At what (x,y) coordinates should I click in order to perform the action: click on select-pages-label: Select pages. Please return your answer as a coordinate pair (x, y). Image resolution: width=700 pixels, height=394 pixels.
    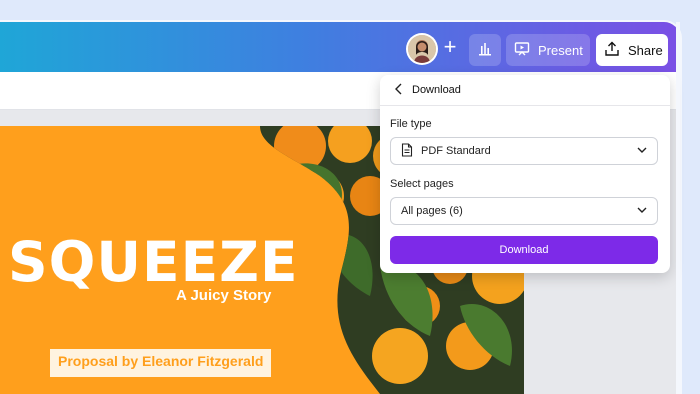
    Looking at the image, I should click on (422, 184).